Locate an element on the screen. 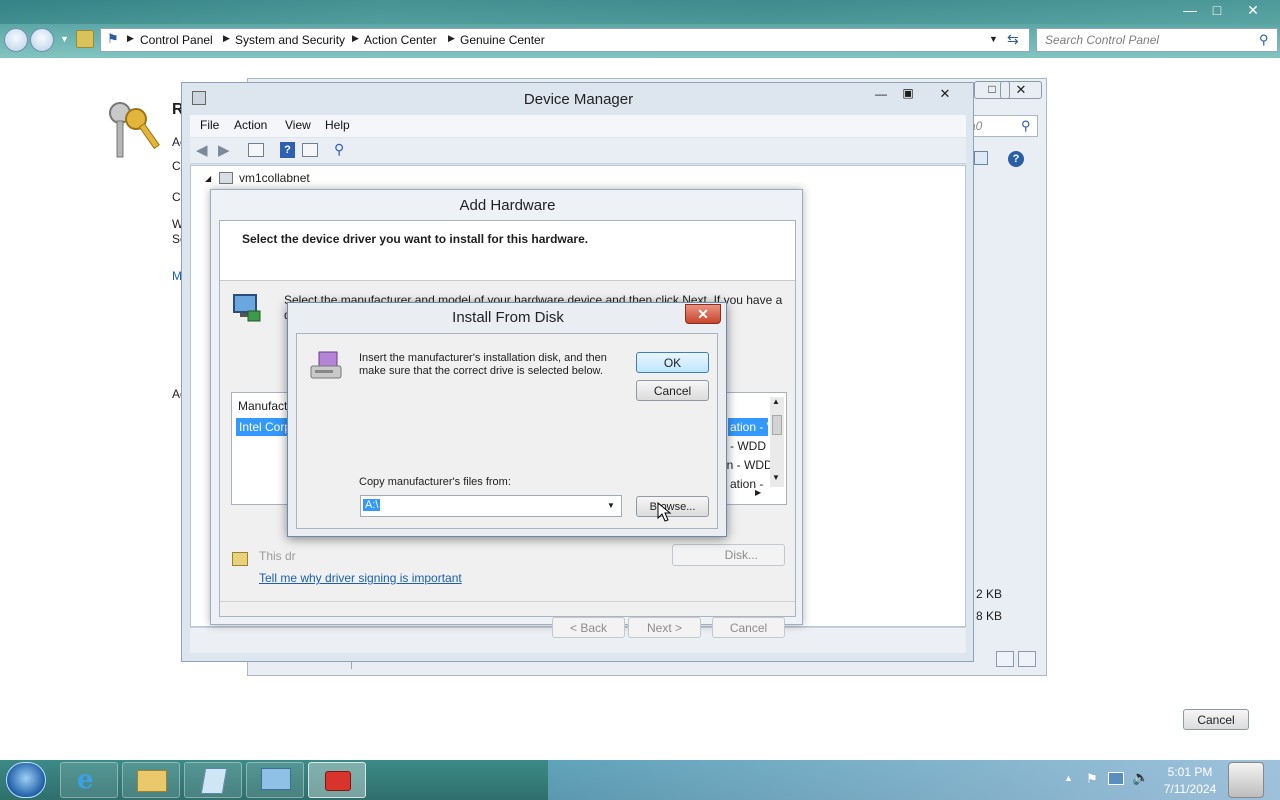 Image resolution: width=1280 pixels, height=800 pixels. minimize-button: — is located at coordinates (1190, 10).